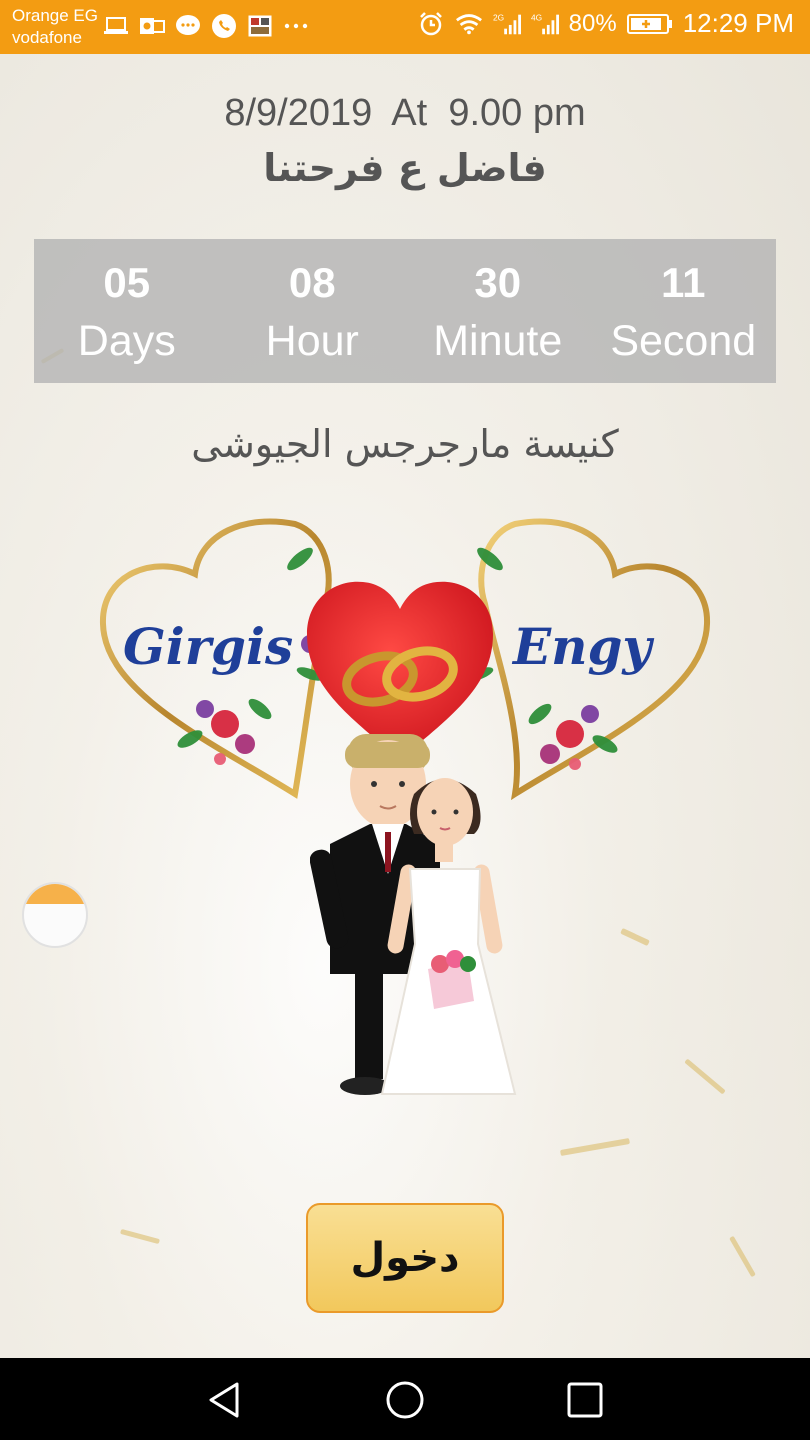 The height and width of the screenshot is (1440, 810). Describe the element at coordinates (116, 26) in the screenshot. I see `laptop-icon` at that location.